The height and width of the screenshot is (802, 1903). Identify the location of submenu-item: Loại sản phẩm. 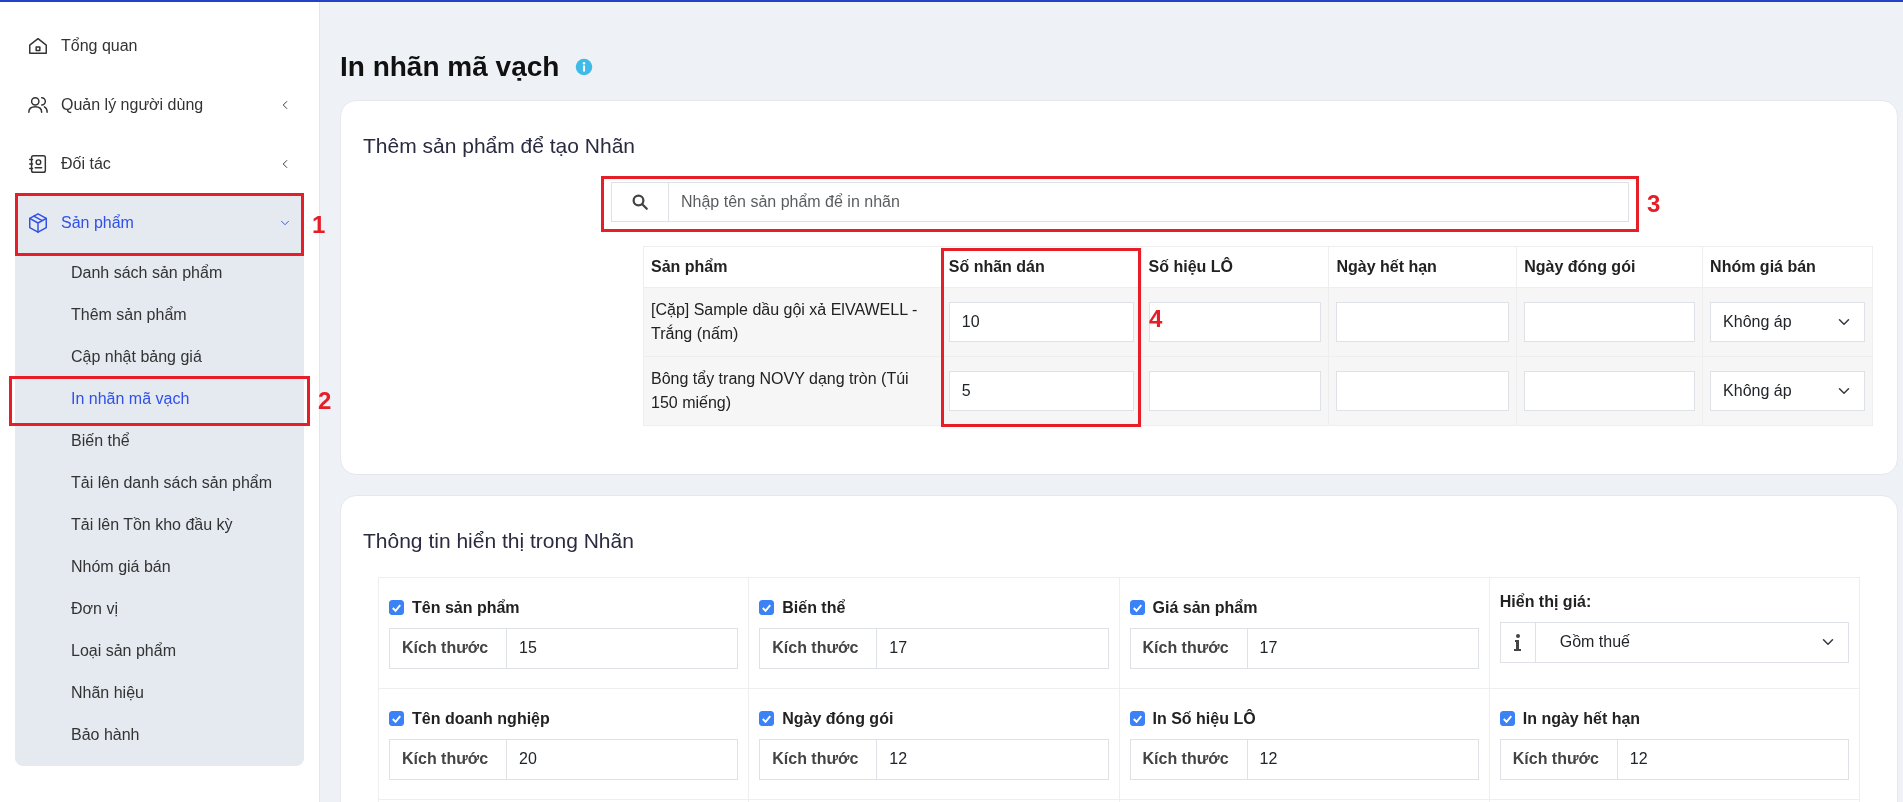
(159, 651).